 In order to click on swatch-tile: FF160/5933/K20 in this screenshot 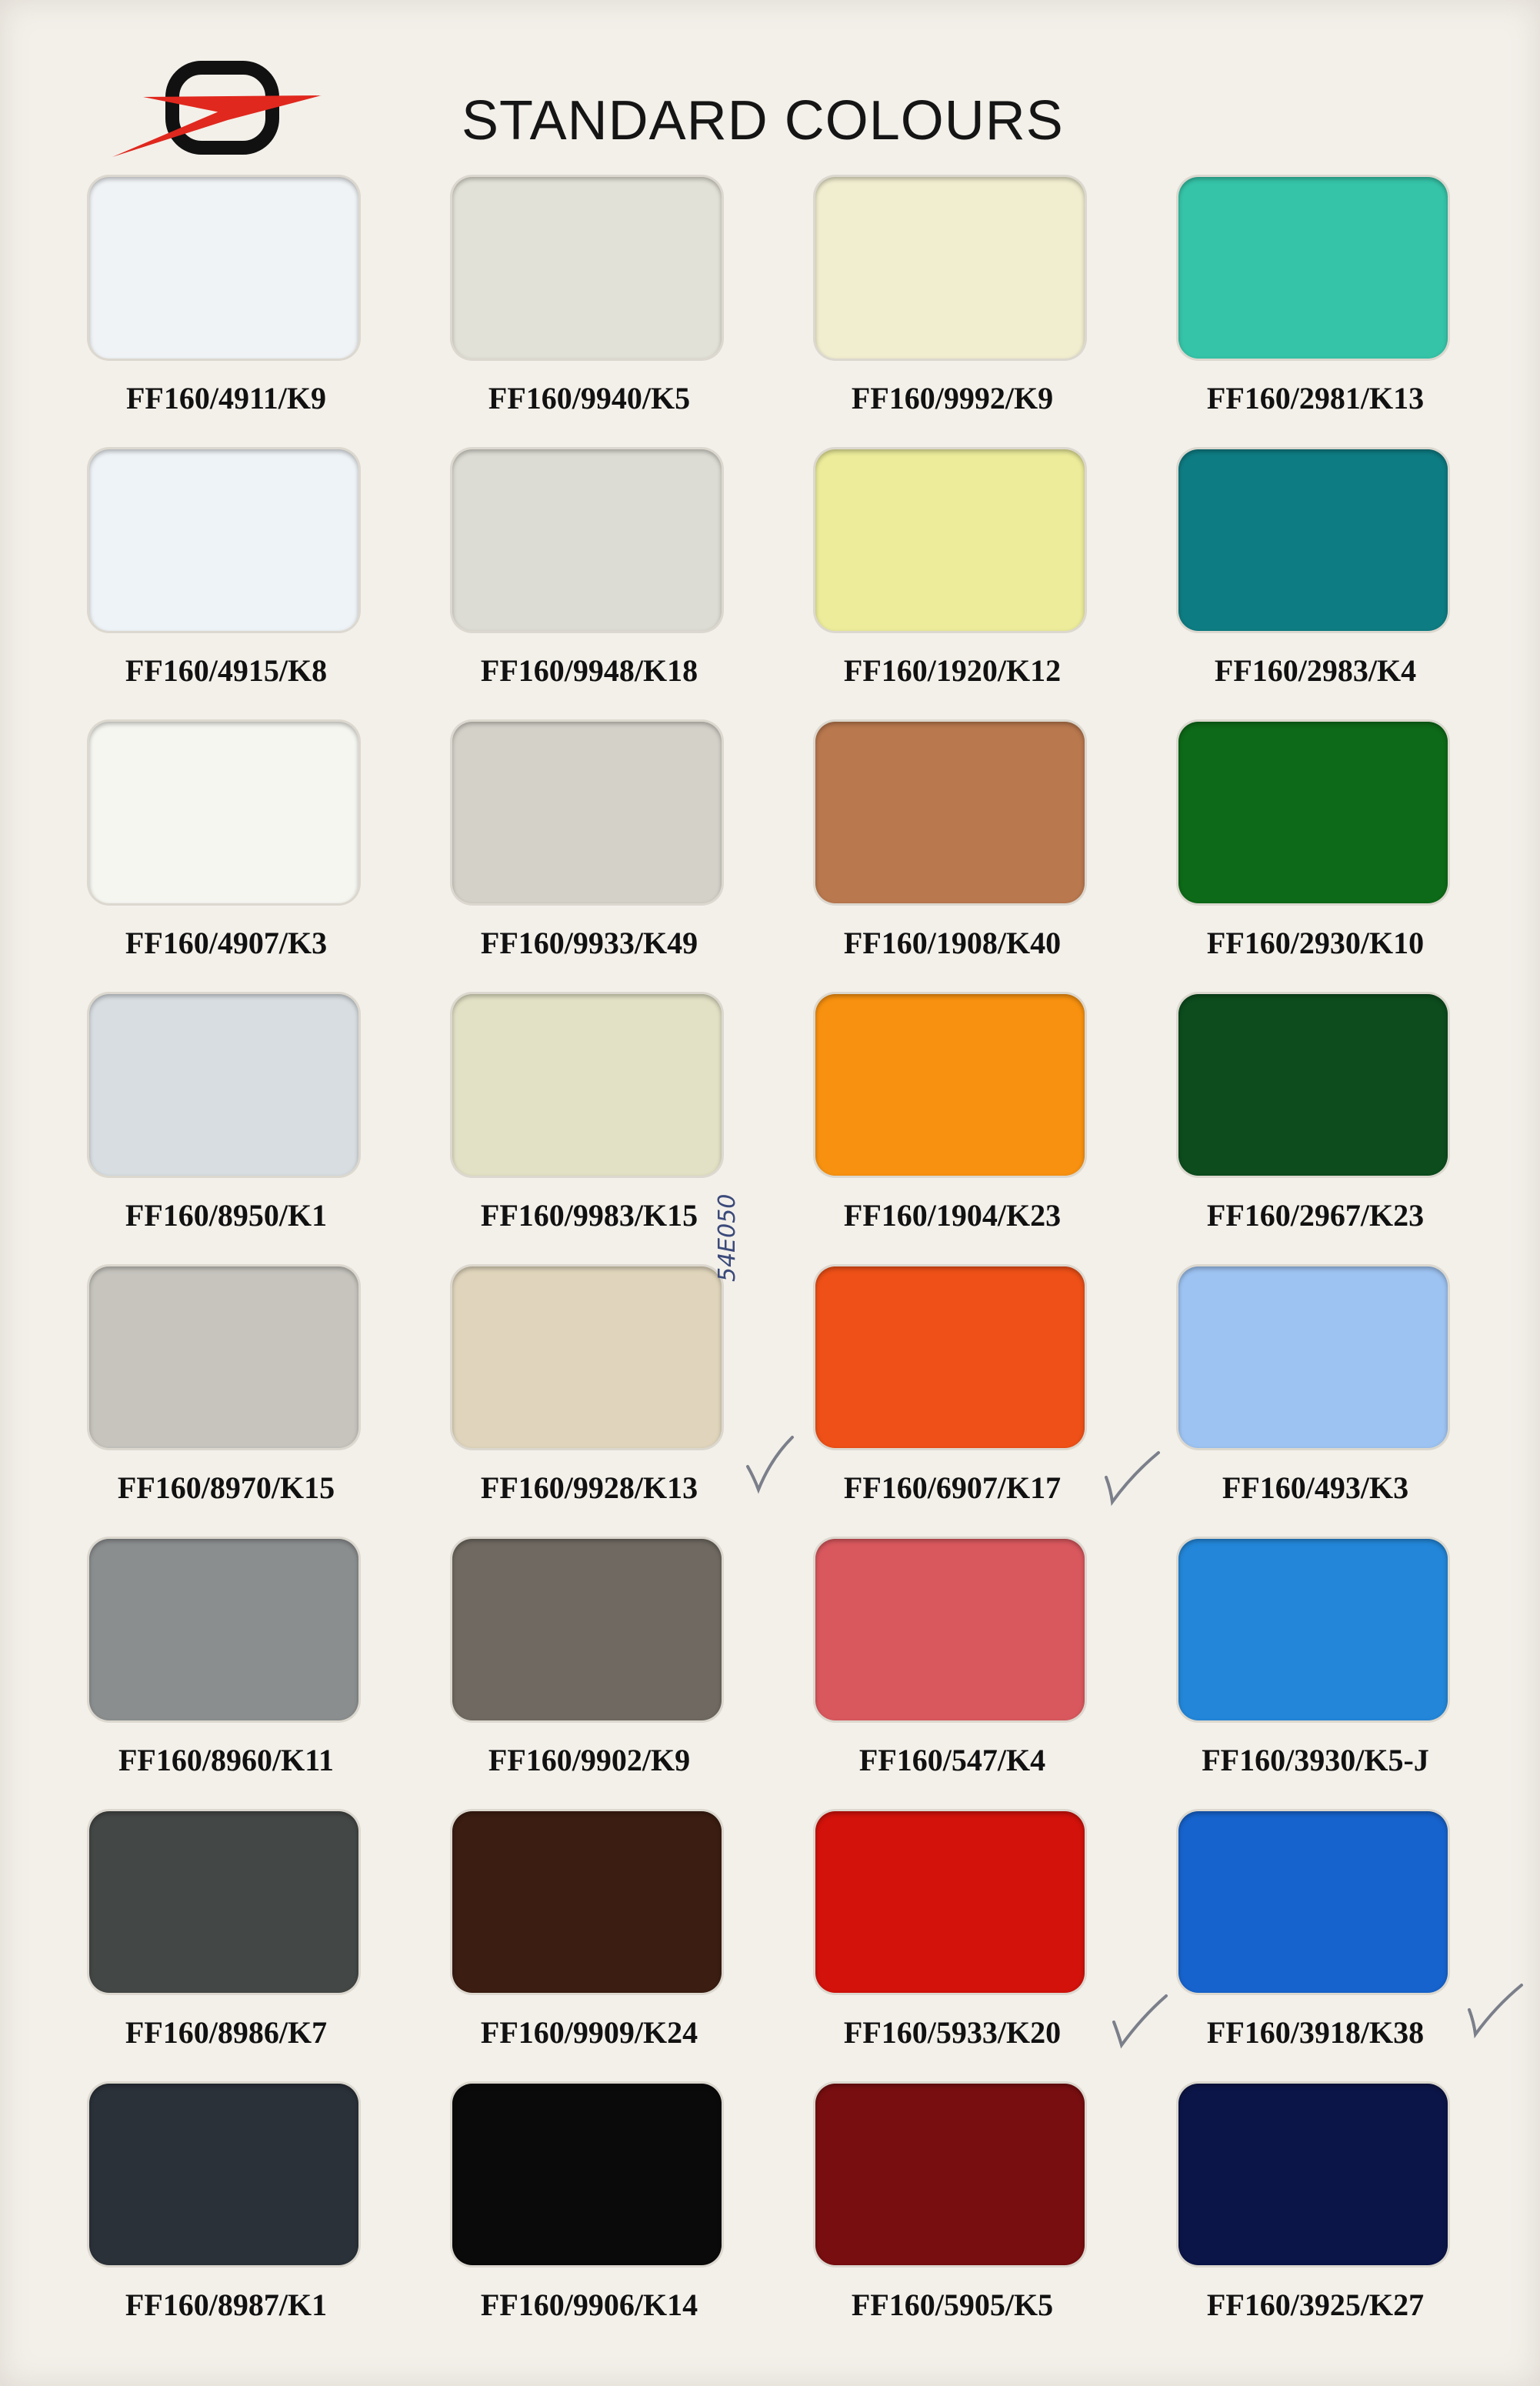, I will do `click(952, 1944)`.